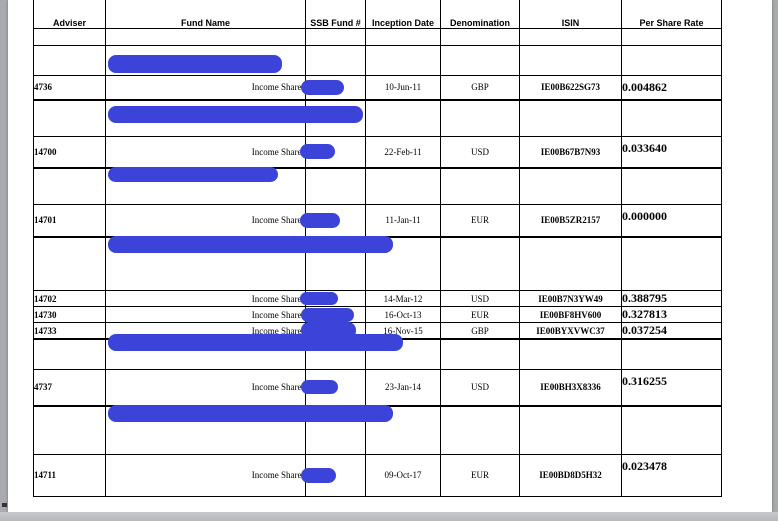 This screenshot has width=778, height=521. Describe the element at coordinates (570, 314) in the screenshot. I see `isin-cell: IE00BF8HV600` at that location.